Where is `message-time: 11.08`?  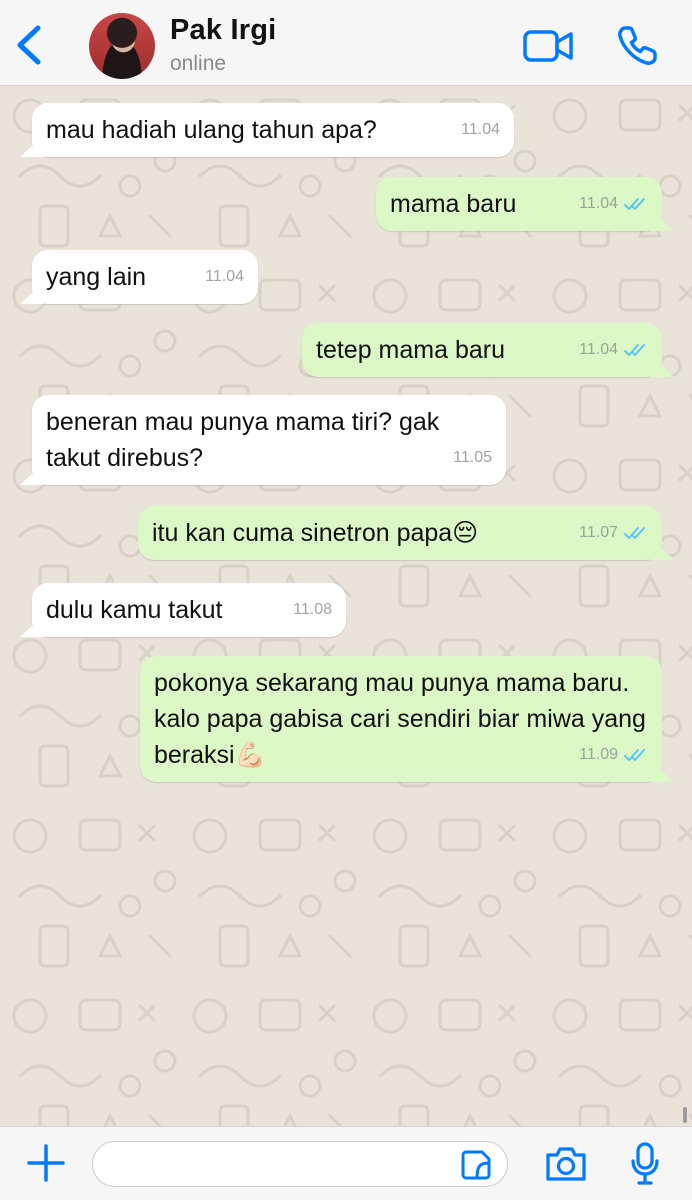 message-time: 11.08 is located at coordinates (312, 609).